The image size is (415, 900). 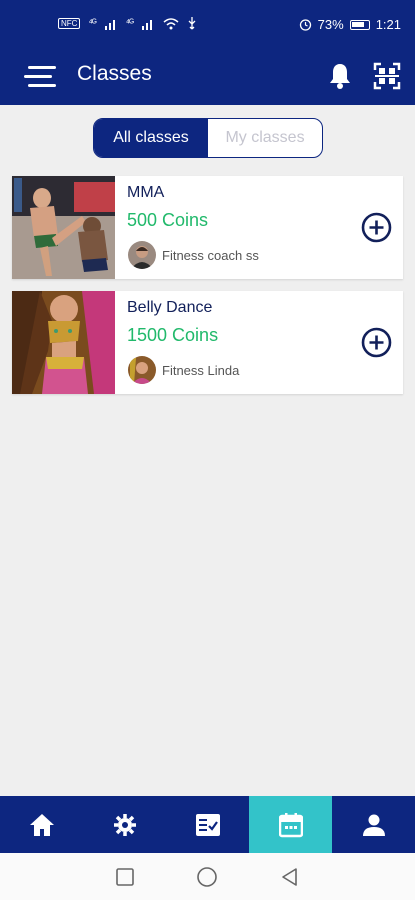 I want to click on qr-scan-icon, so click(x=387, y=76).